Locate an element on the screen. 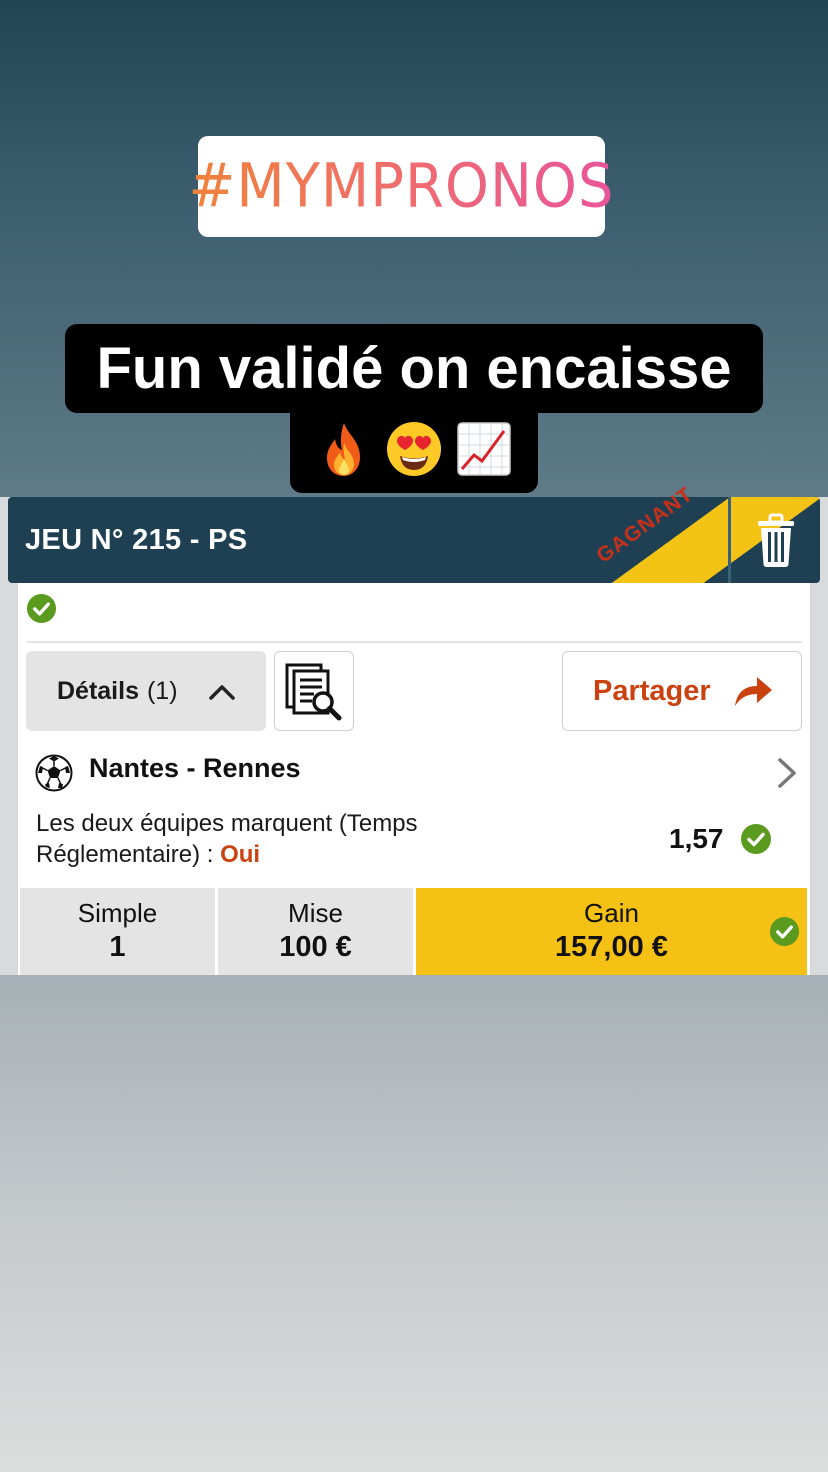 This screenshot has height=1472, width=828. bet-type-value: 1 is located at coordinates (117, 947).